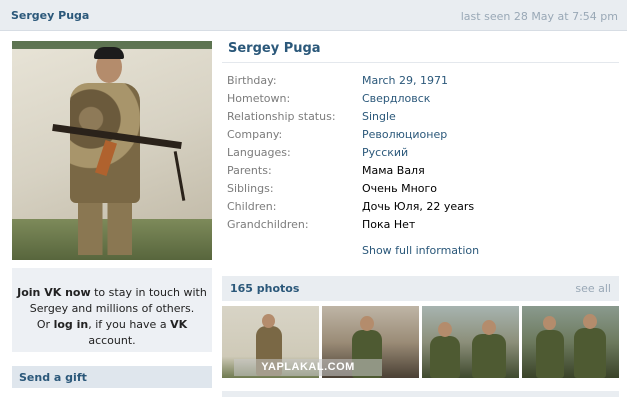 The height and width of the screenshot is (397, 627). Describe the element at coordinates (249, 170) in the screenshot. I see `info-label: Parents:` at that location.